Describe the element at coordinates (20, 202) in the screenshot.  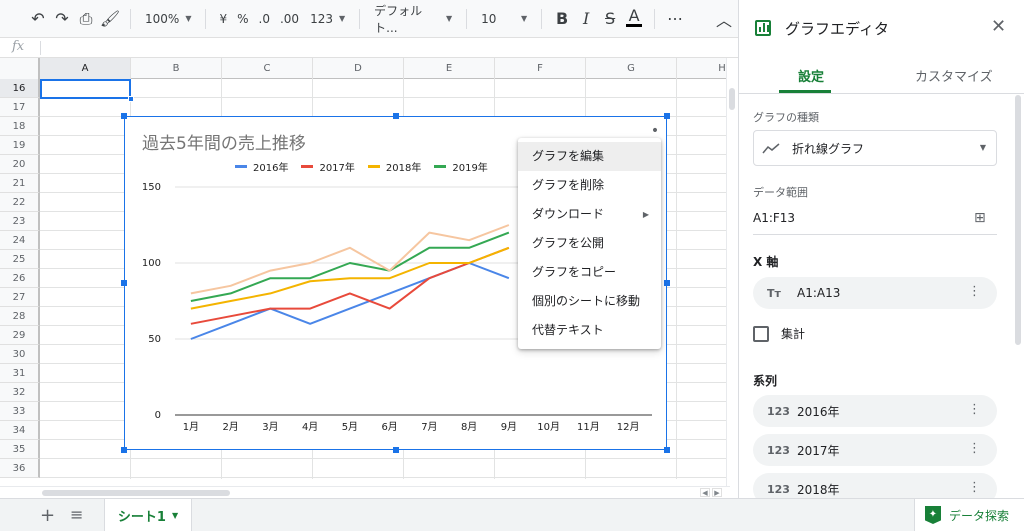
I see `row-header: 22` at that location.